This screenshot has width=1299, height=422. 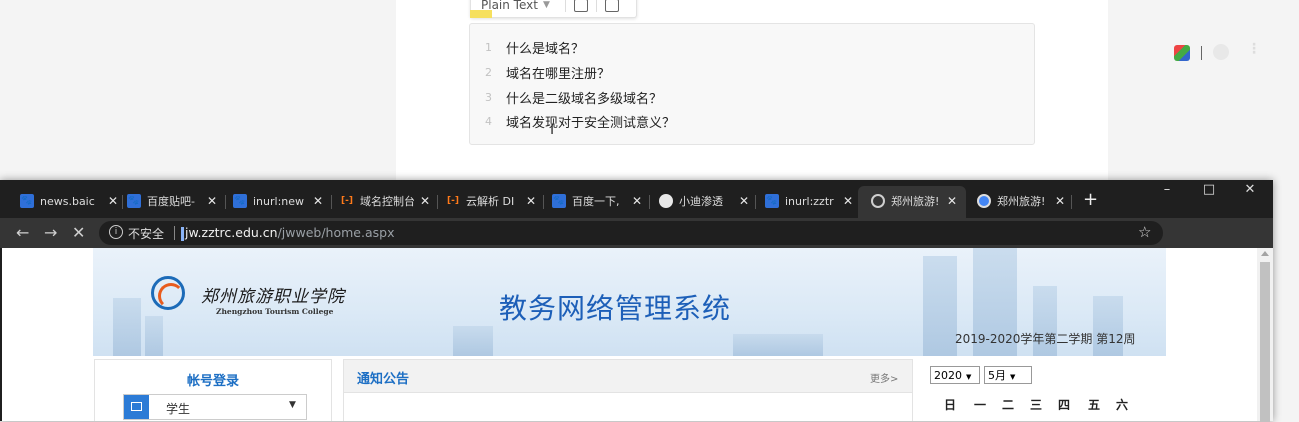 What do you see at coordinates (1034, 393) in the screenshot?
I see `calendar-widget: 2020 ▼ 5月 ▼ 日 一 二 三 四 五 六` at bounding box center [1034, 393].